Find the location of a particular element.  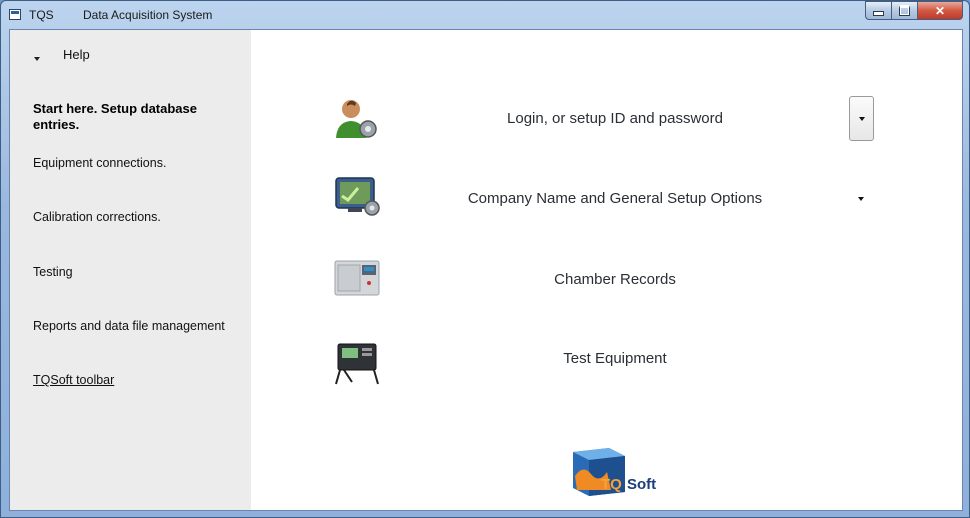

help-chevron-down-icon is located at coordinates (37, 59).